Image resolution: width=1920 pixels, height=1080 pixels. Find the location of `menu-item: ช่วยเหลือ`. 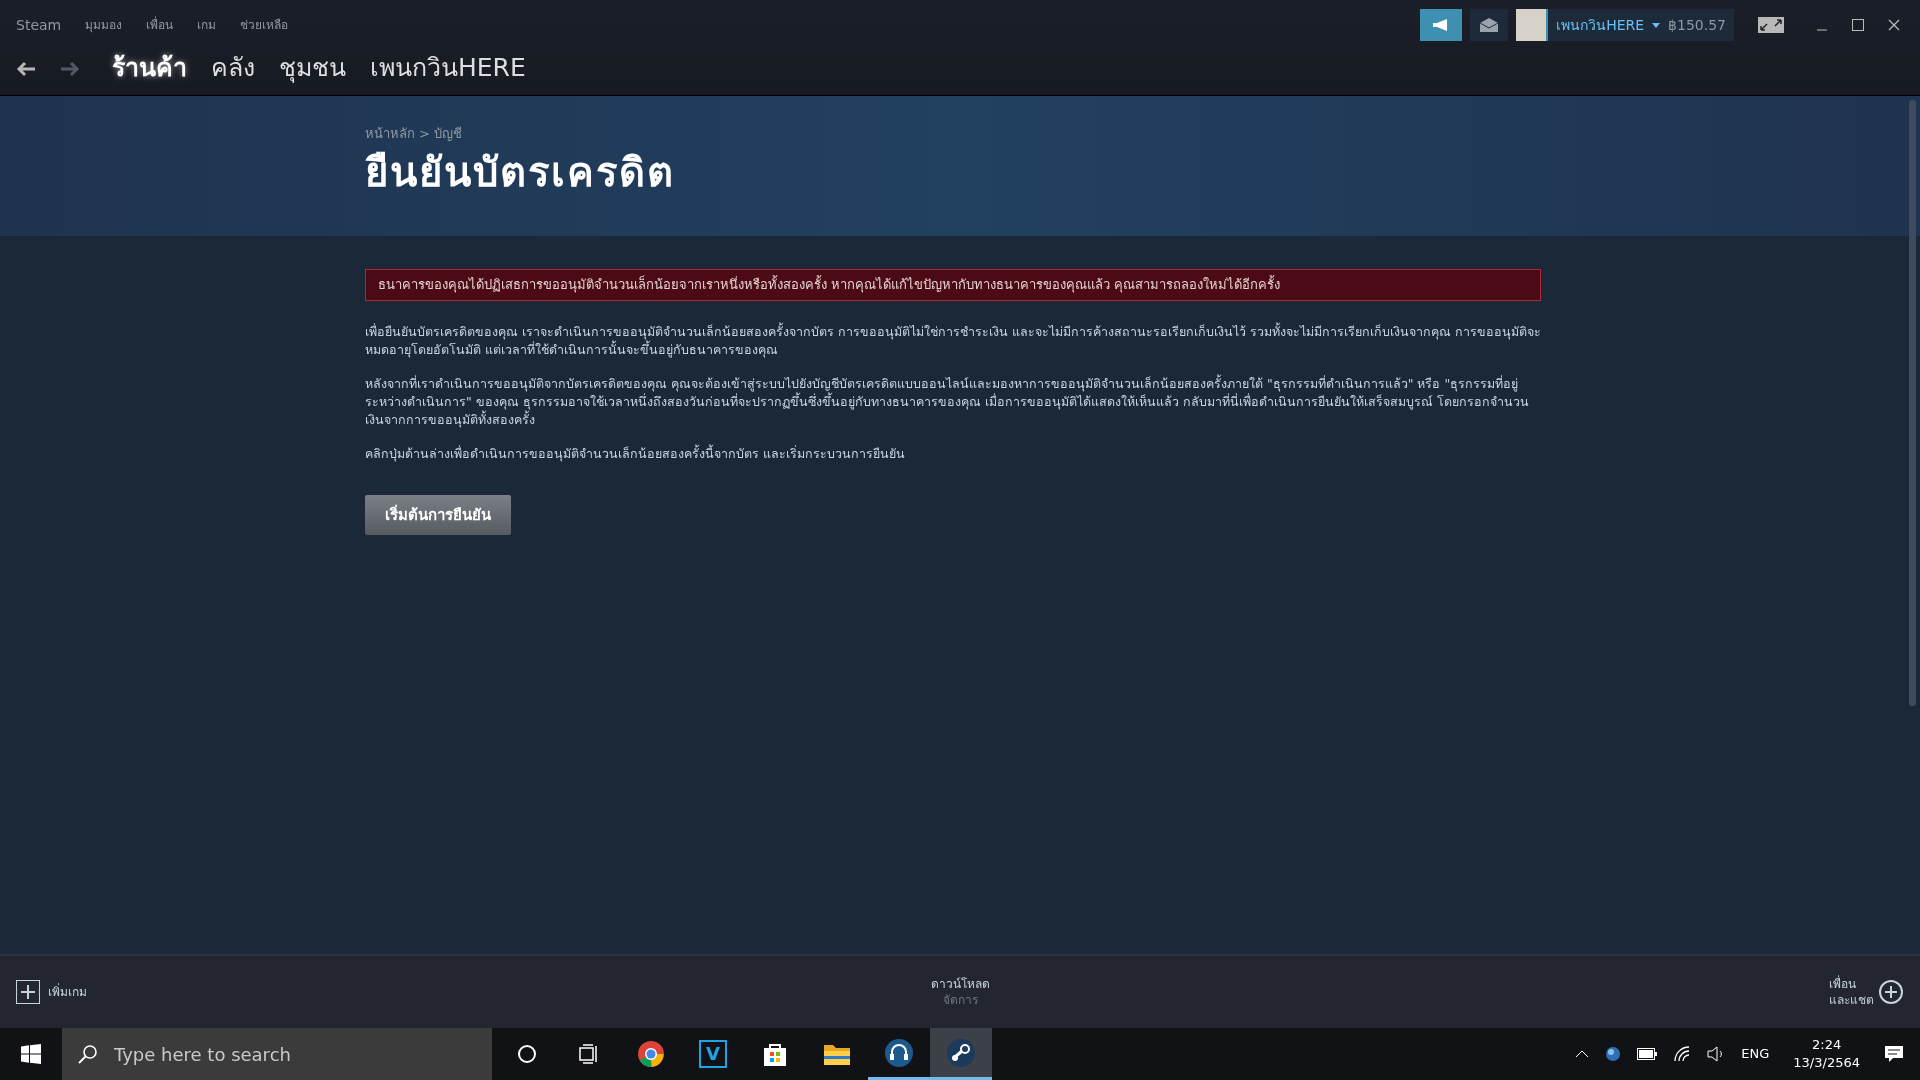

menu-item: ช่วยเหลือ is located at coordinates (264, 25).